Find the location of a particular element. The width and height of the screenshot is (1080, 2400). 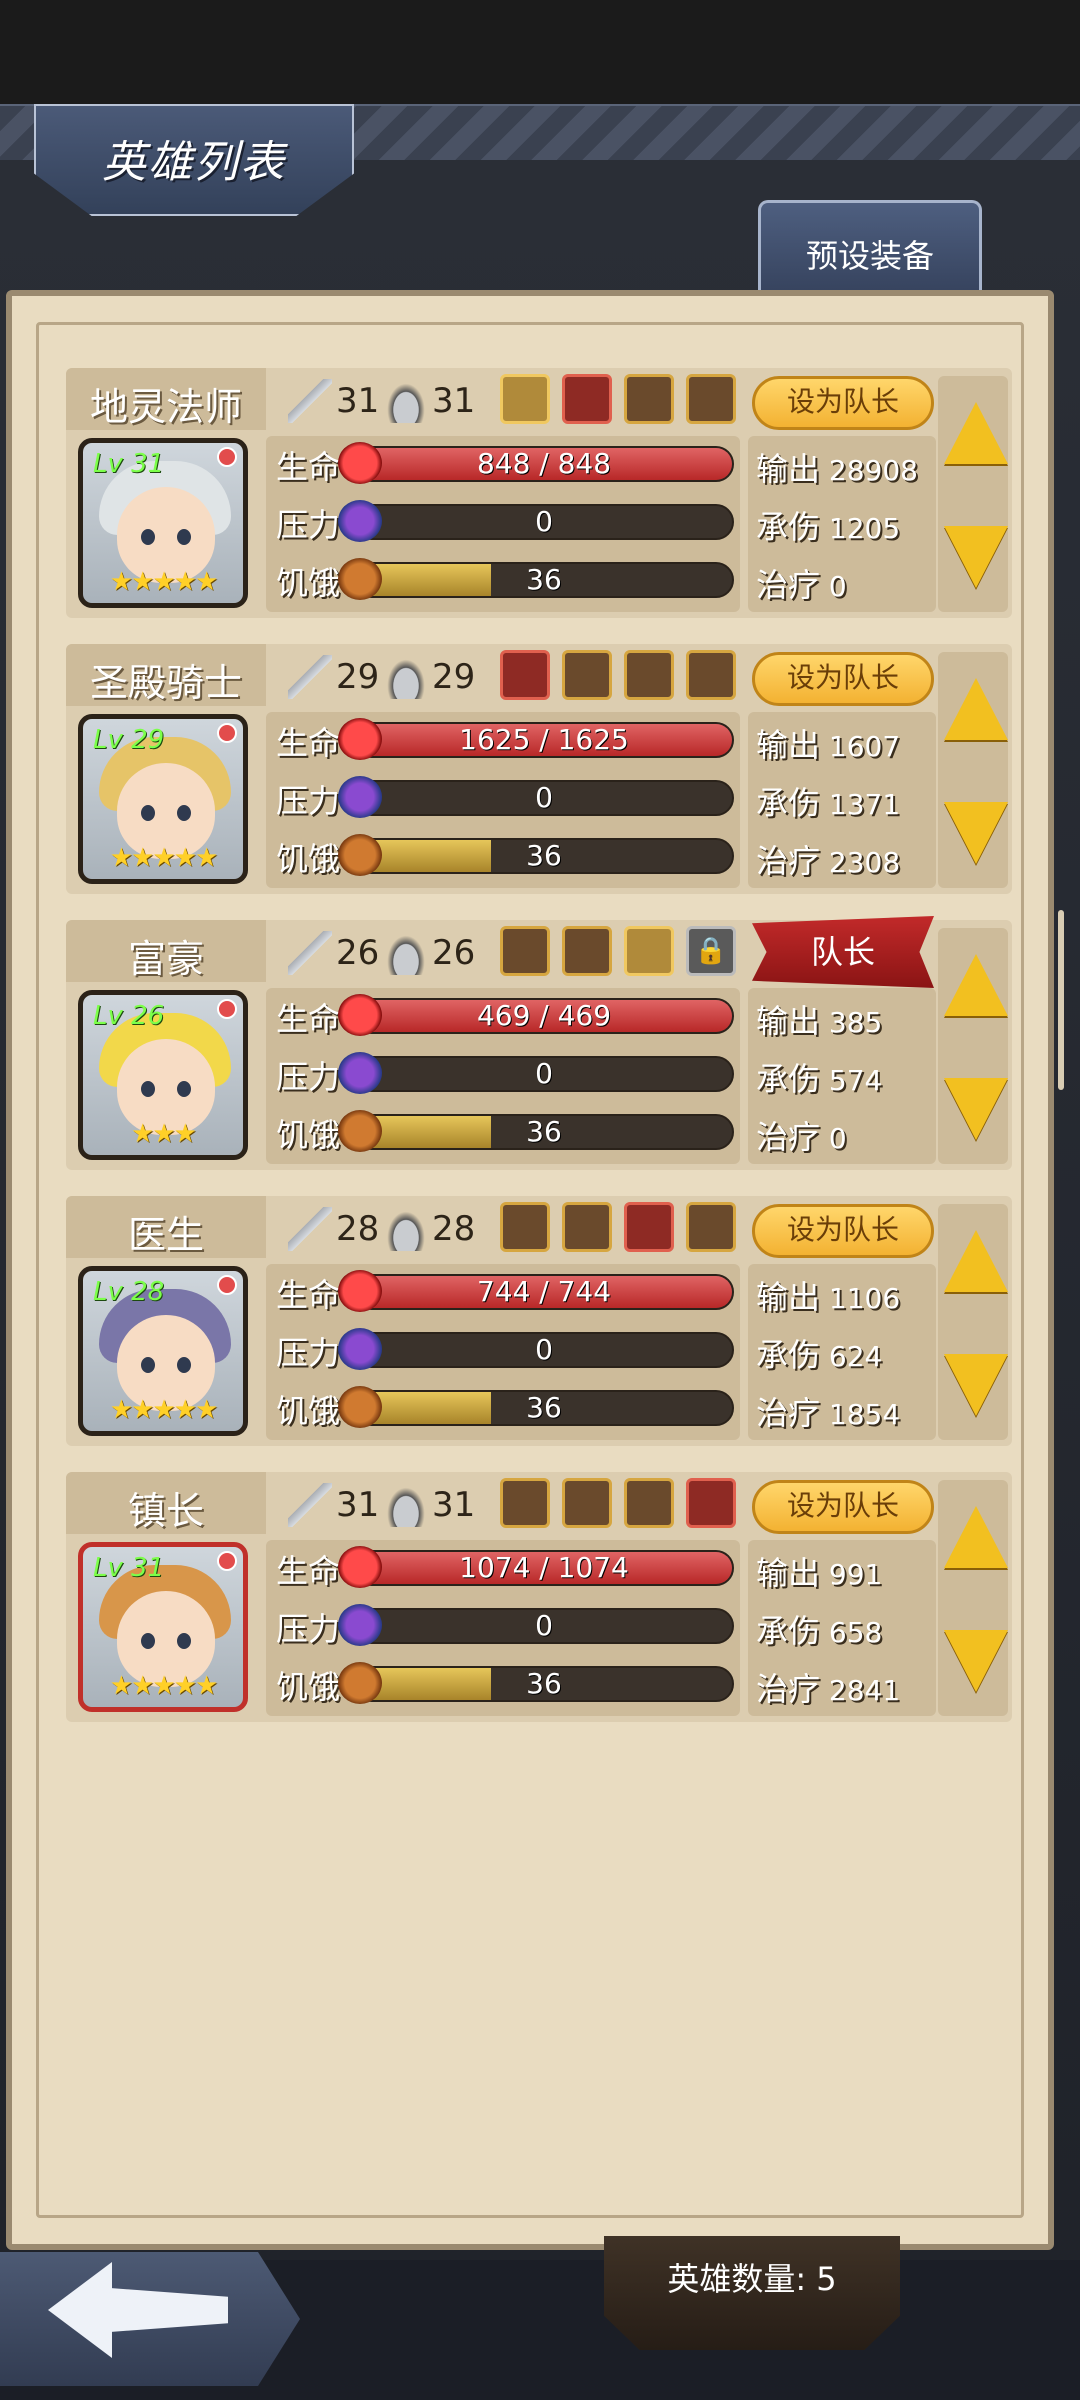

output-stat: 输出 1607 is located at coordinates (846, 743).